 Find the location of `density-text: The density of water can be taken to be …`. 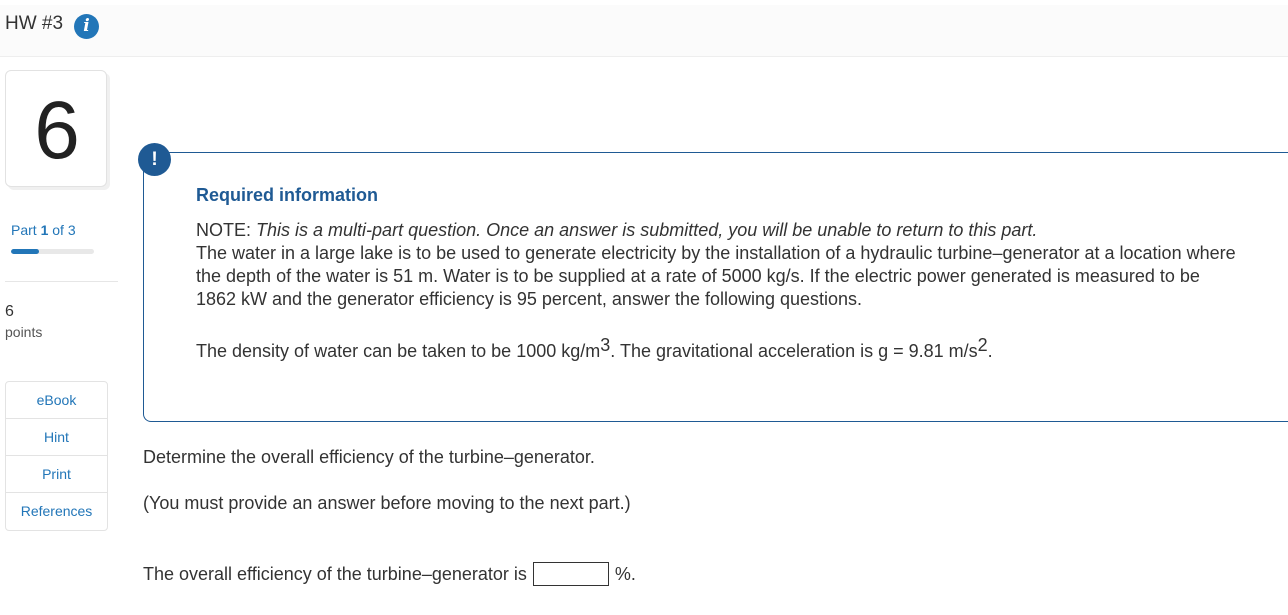

density-text: The density of water can be taken to be … is located at coordinates (398, 351).